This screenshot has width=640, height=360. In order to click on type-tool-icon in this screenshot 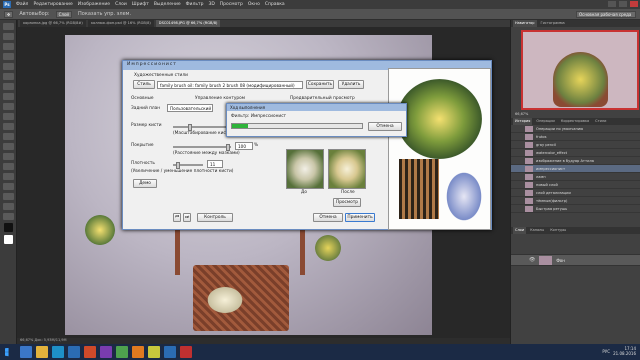, I will do `click(8, 176)`.